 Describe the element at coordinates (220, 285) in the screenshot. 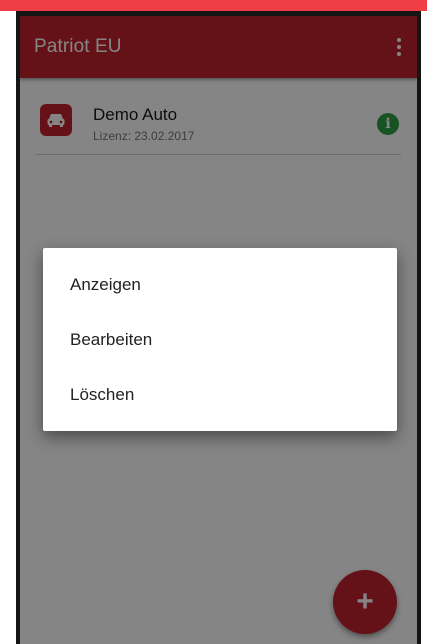

I see `menu-item-anzeigen: Anzeigen` at that location.